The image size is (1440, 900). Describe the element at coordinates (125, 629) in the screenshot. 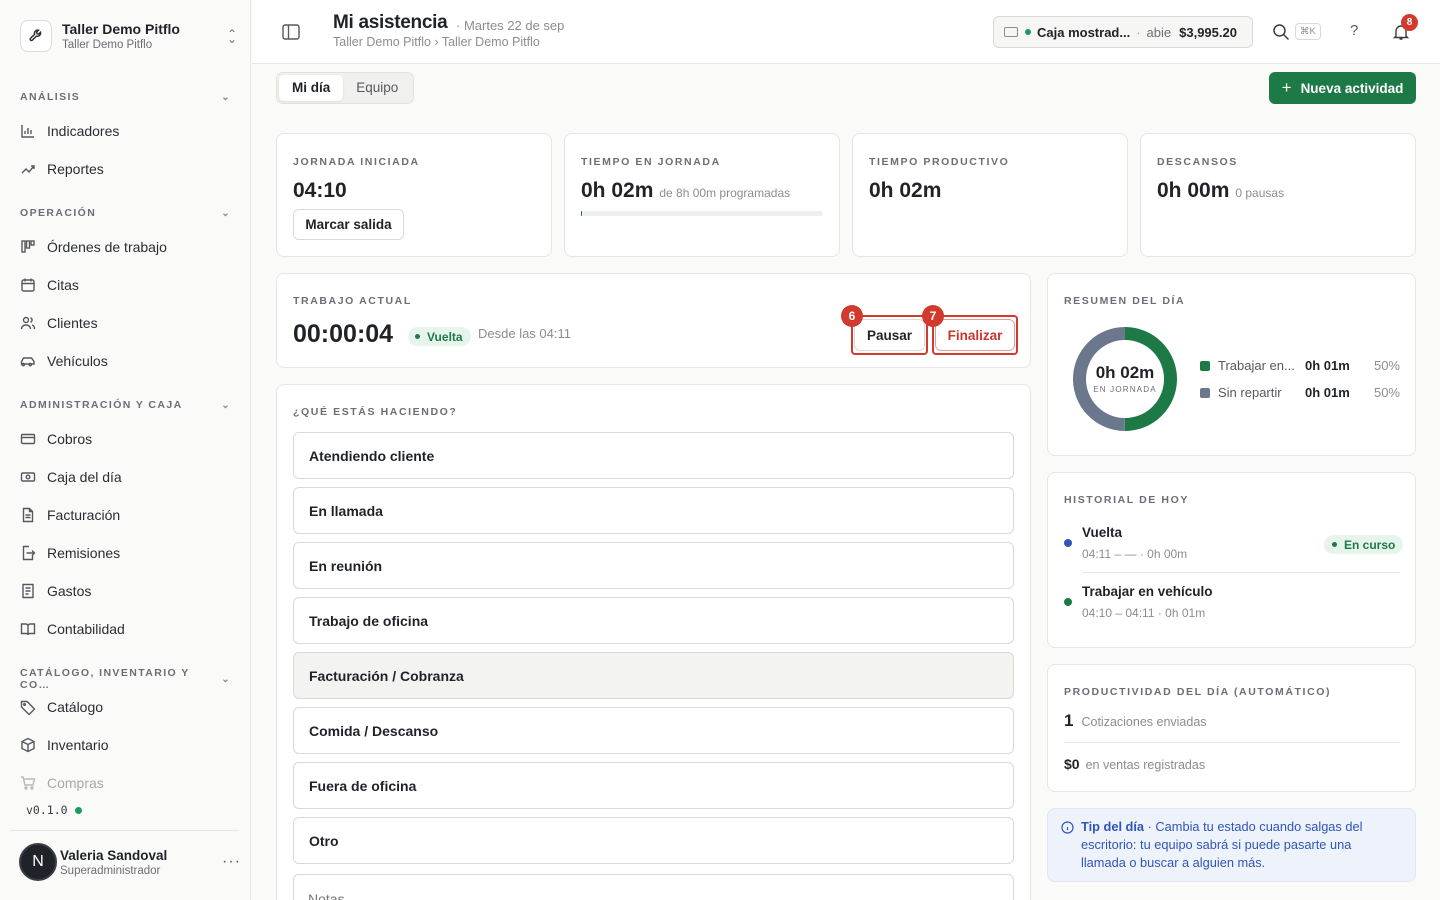

I see `sidebar-item-contabilidad: Contabilidad` at that location.